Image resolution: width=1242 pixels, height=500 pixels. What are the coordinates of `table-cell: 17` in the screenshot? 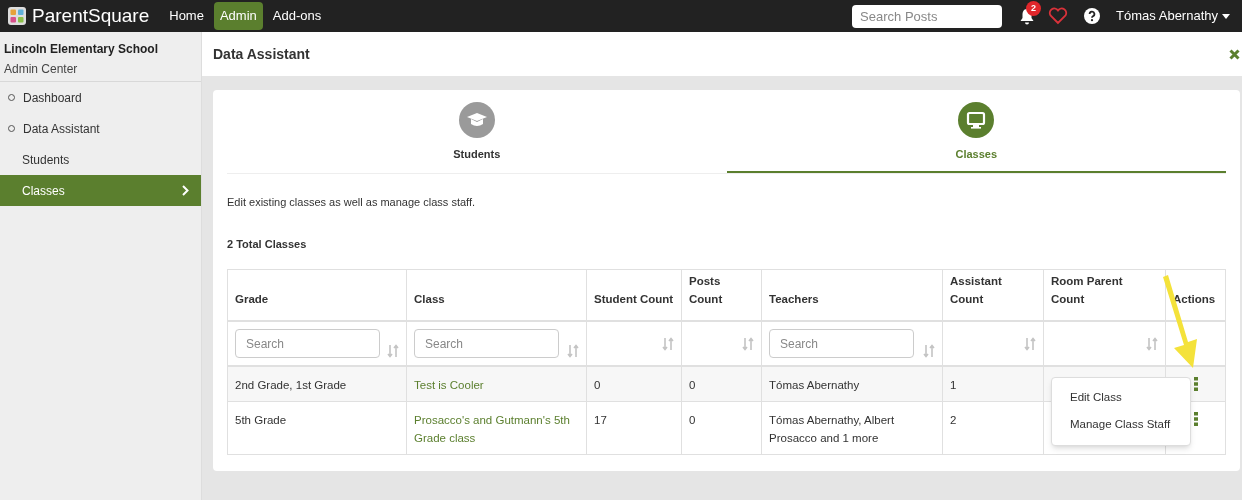 It's located at (634, 428).